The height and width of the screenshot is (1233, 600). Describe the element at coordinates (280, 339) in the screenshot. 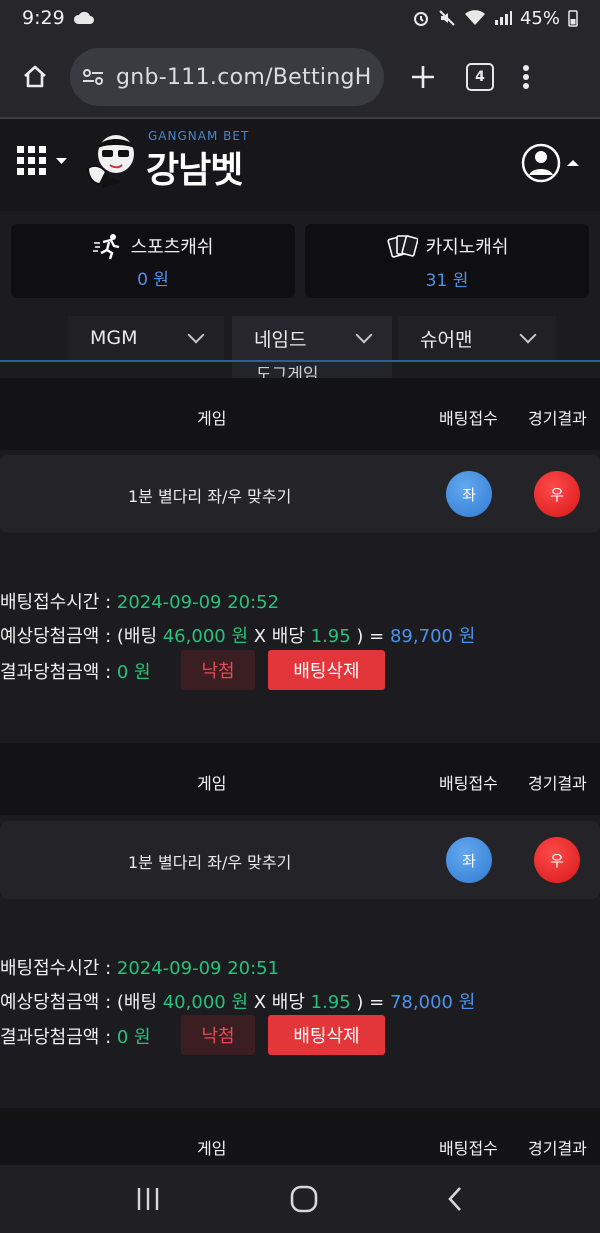

I see `filter-label: 네임드` at that location.